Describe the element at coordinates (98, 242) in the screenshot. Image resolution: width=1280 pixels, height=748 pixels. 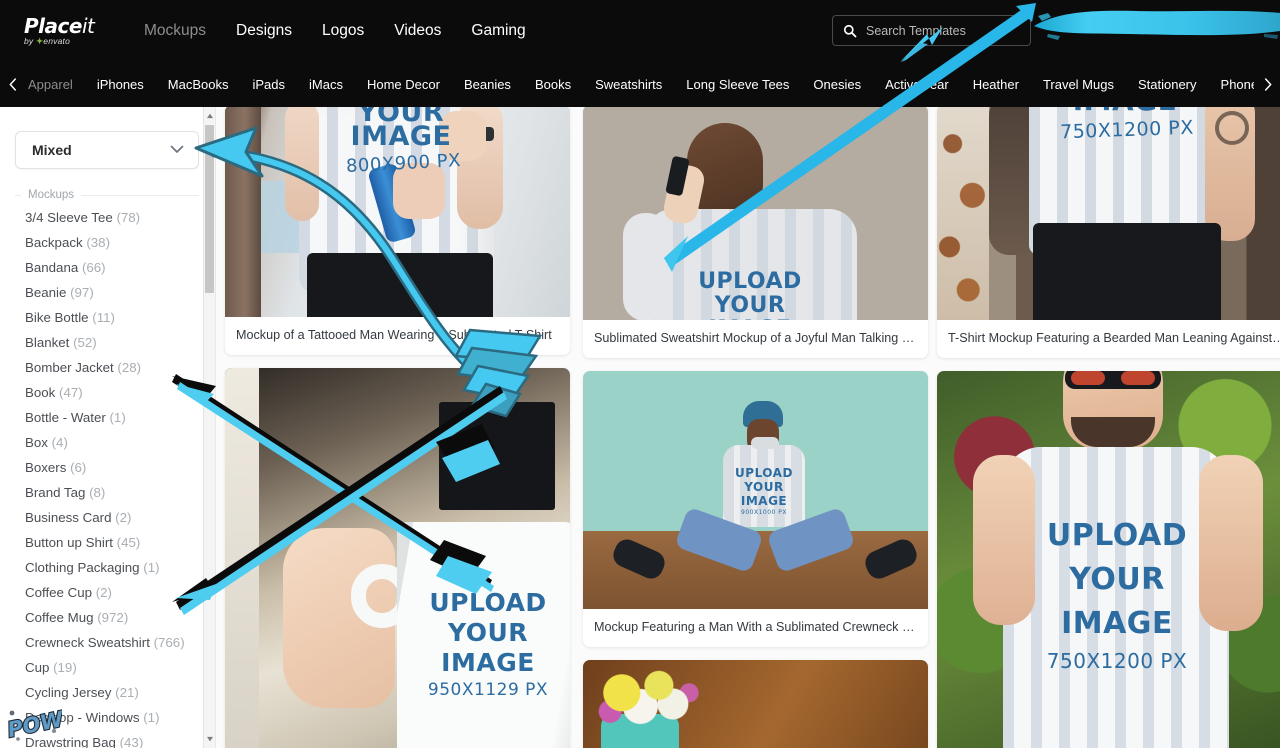
I see `filter-count: (38)` at that location.